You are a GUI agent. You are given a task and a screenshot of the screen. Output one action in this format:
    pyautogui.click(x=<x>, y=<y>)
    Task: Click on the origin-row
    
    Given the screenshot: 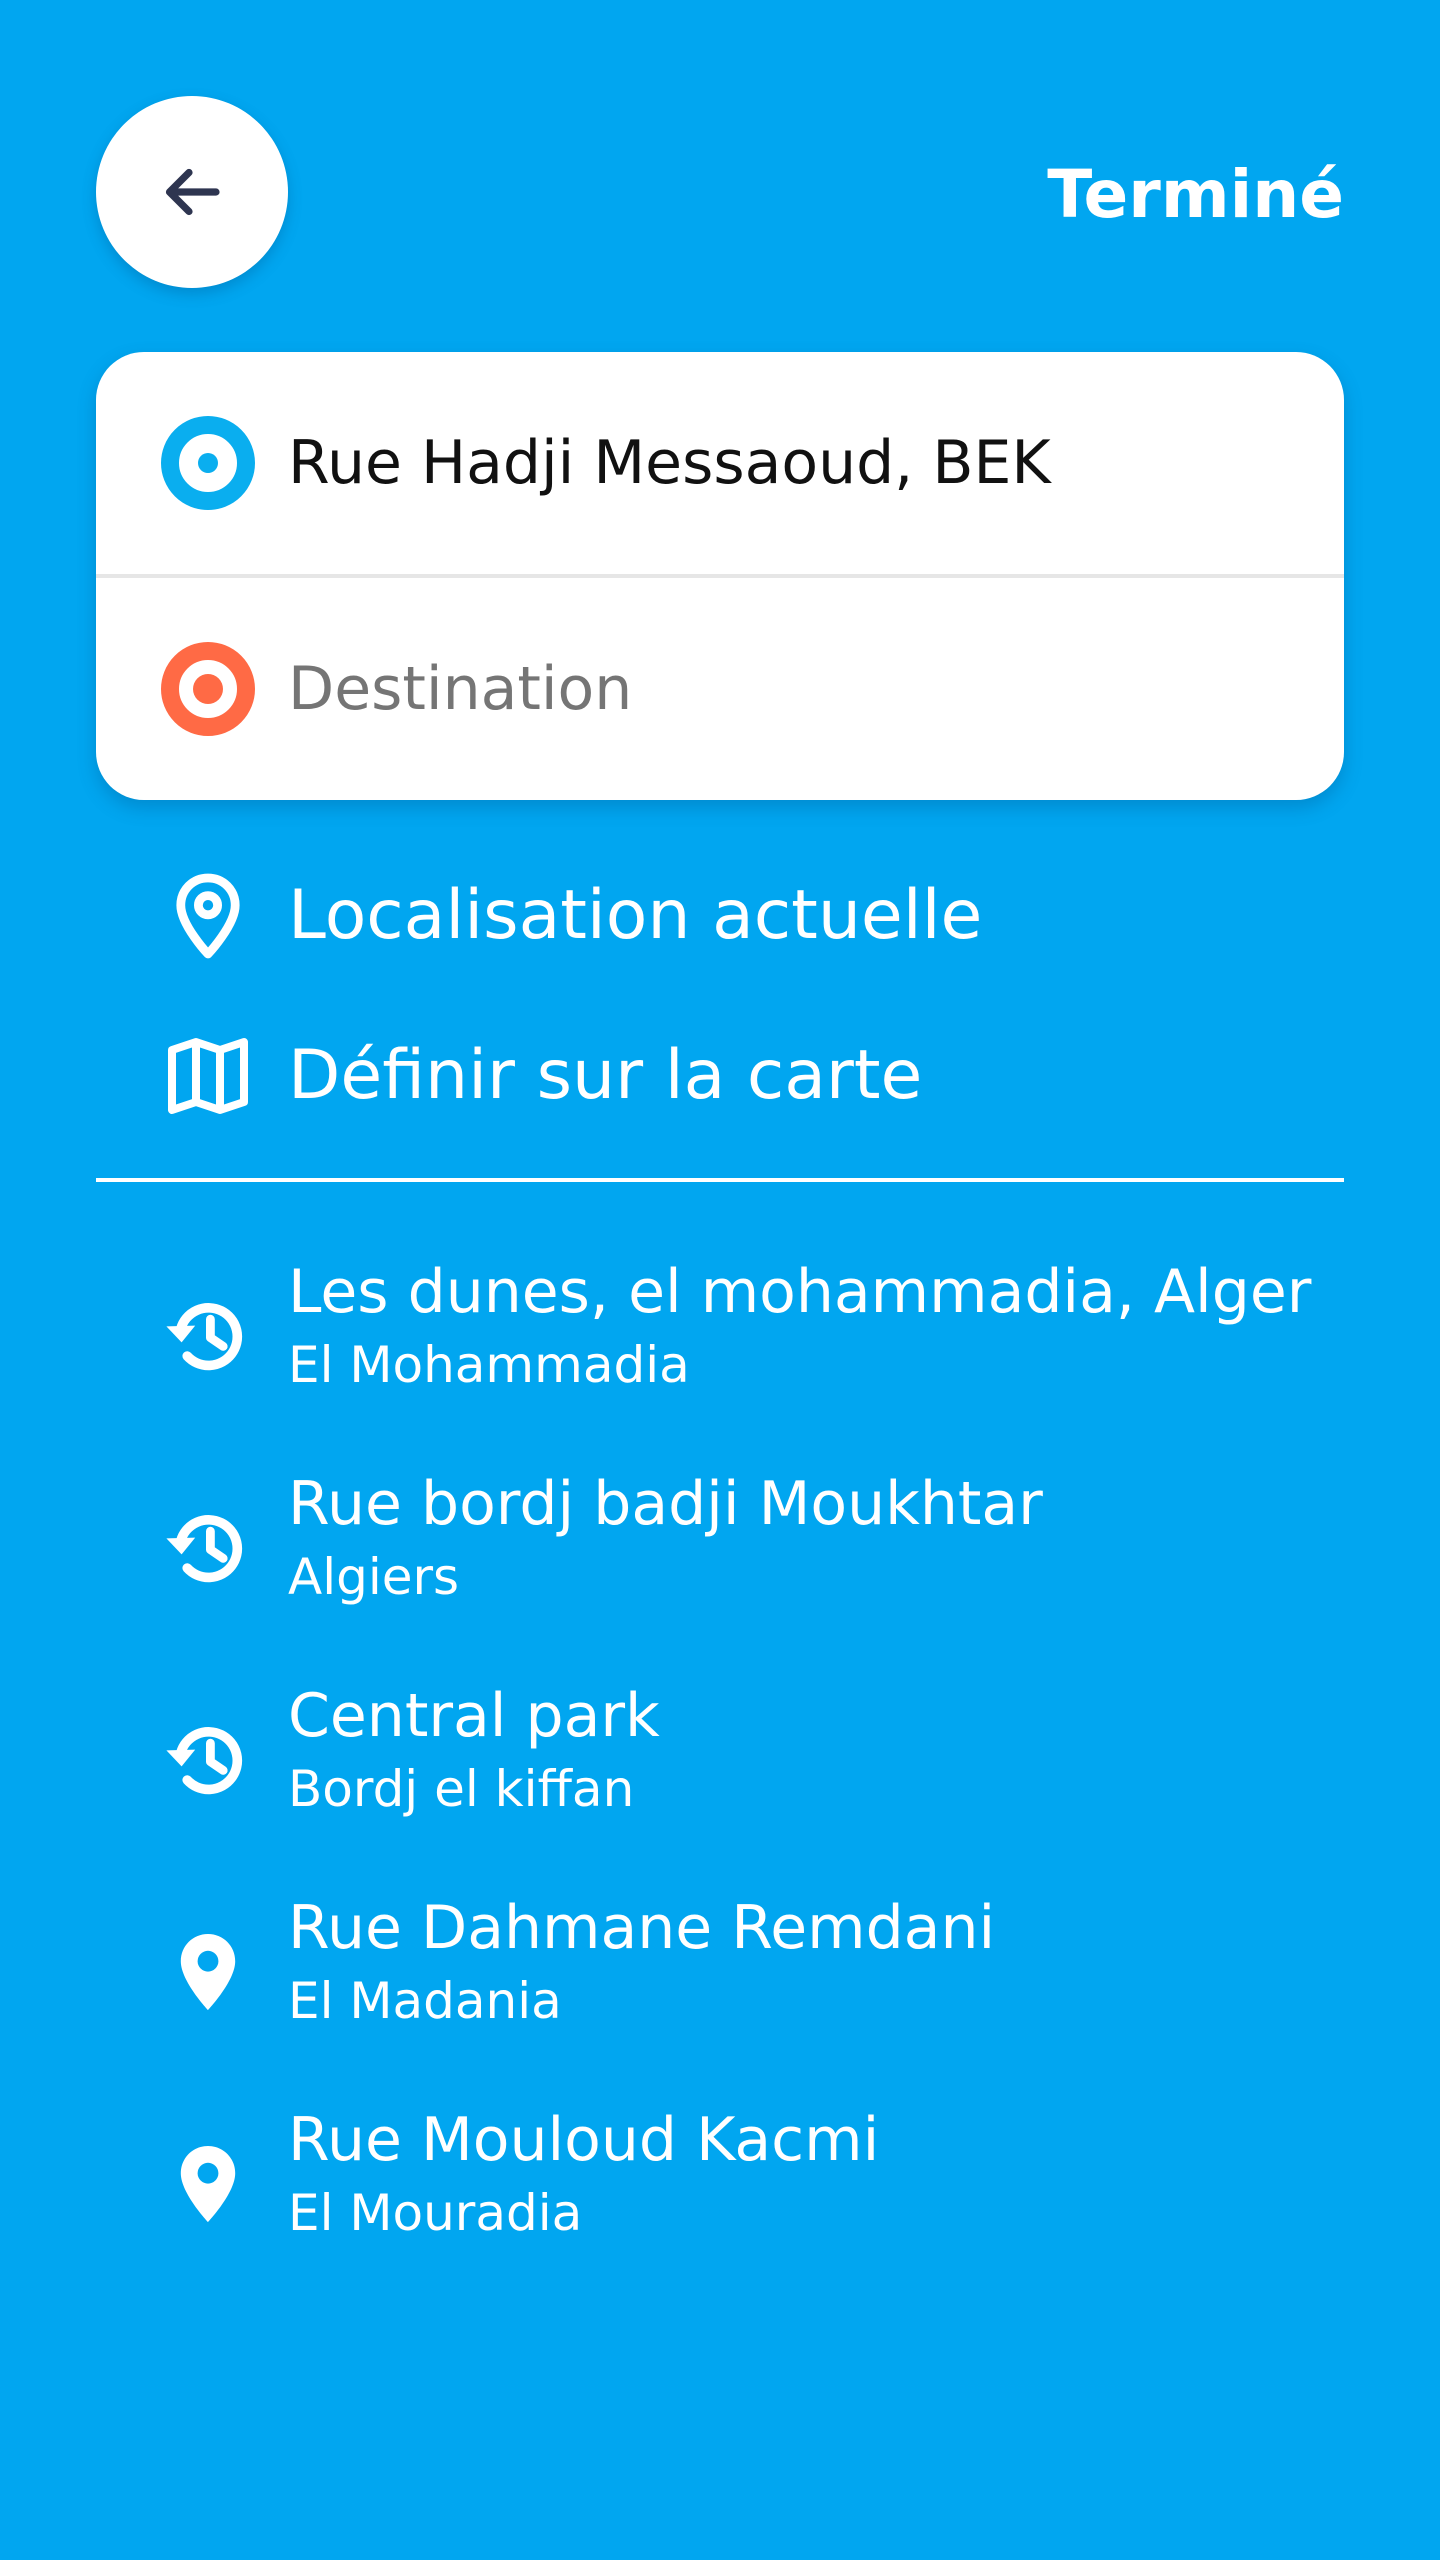 What is the action you would take?
    pyautogui.click(x=720, y=463)
    